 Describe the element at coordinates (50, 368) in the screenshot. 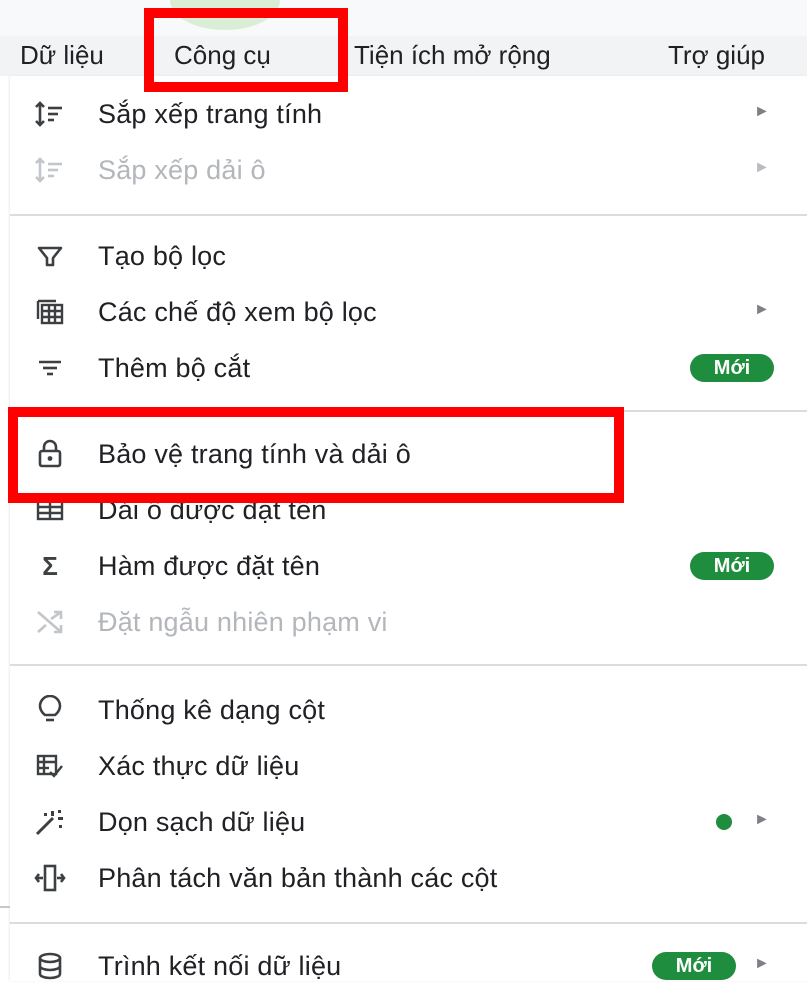

I see `slicer-icon` at that location.